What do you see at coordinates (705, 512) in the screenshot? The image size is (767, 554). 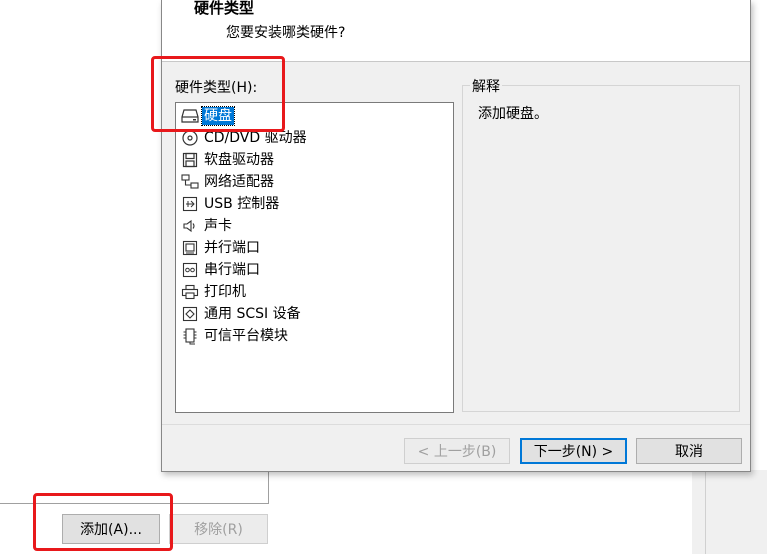 I see `parent-divider` at bounding box center [705, 512].